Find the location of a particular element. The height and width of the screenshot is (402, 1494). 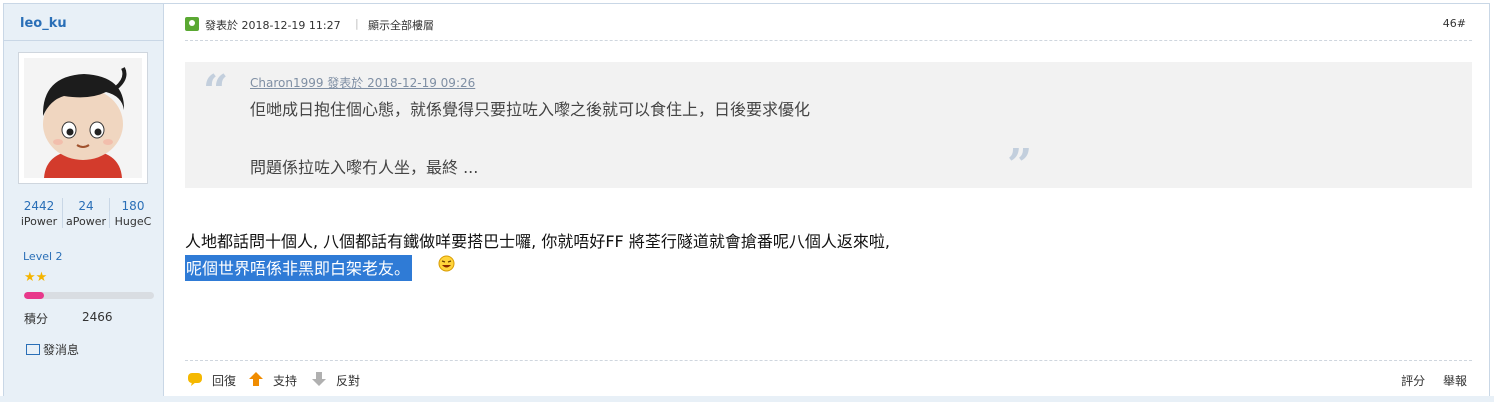

speech-bubble-icon is located at coordinates (195, 379).